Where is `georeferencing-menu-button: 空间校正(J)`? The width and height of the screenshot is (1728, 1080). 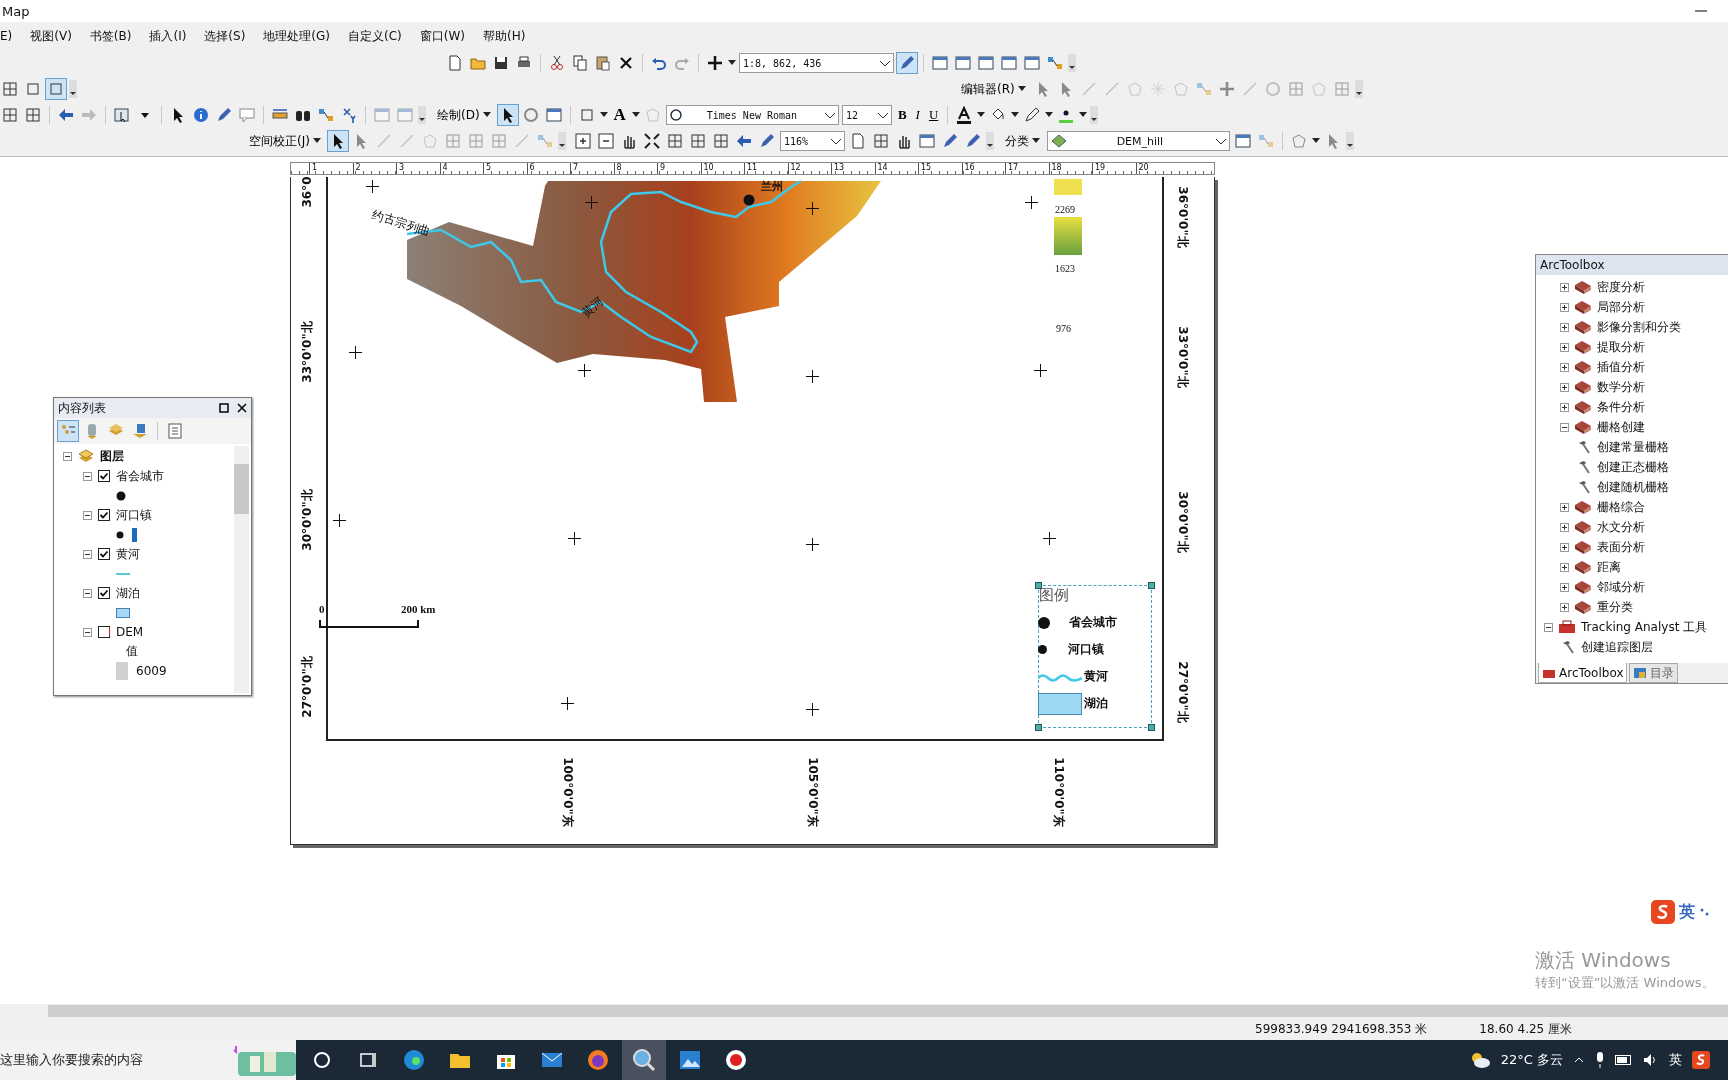
georeferencing-menu-button: 空间校正(J) is located at coordinates (285, 141).